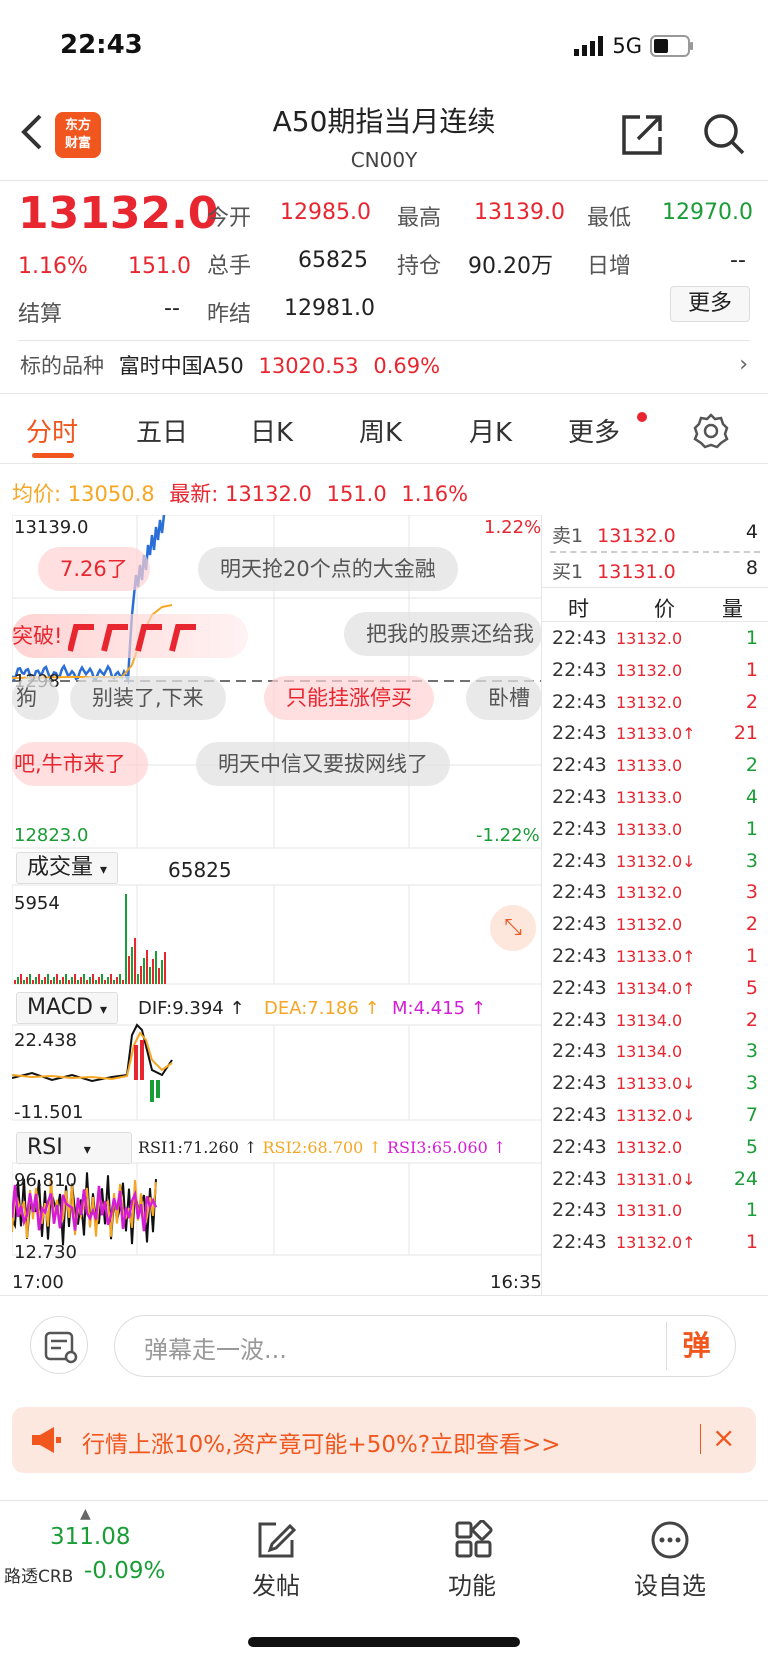 The height and width of the screenshot is (1663, 768). What do you see at coordinates (670, 1540) in the screenshot?
I see `more-dots-icon` at bounding box center [670, 1540].